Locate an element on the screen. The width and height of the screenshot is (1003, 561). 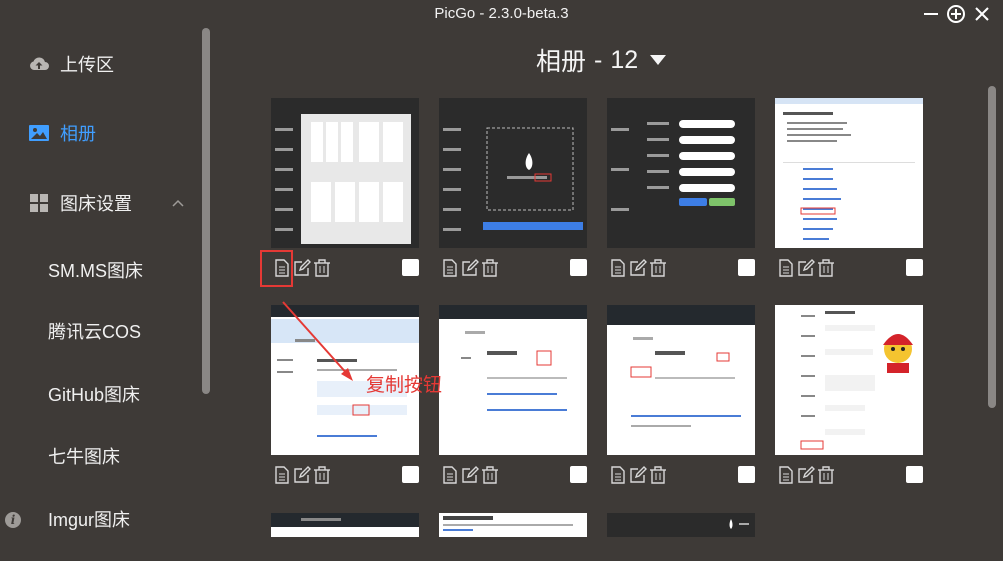
grid-icon is located at coordinates (39, 203).